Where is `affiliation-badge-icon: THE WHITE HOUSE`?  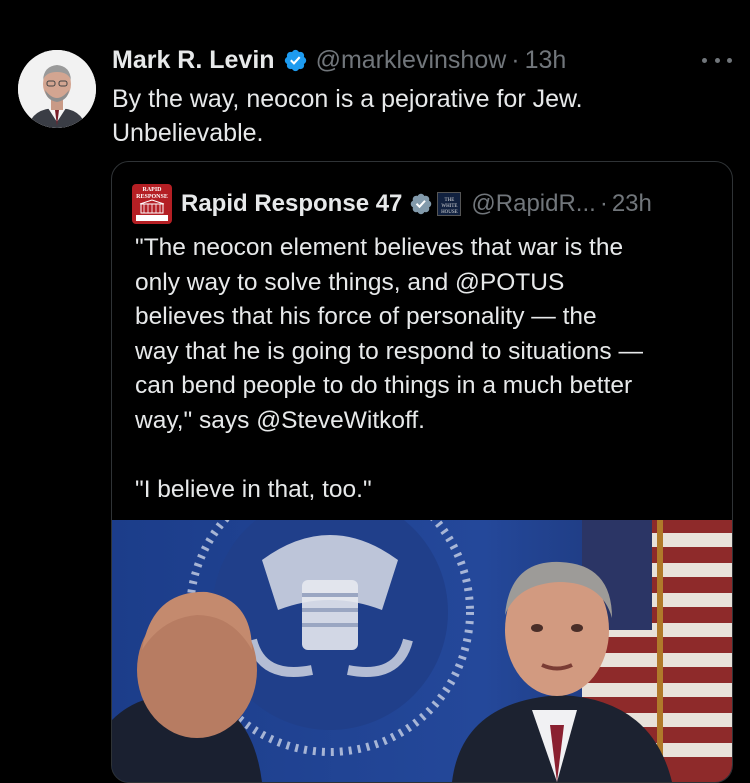 affiliation-badge-icon: THE WHITE HOUSE is located at coordinates (449, 204).